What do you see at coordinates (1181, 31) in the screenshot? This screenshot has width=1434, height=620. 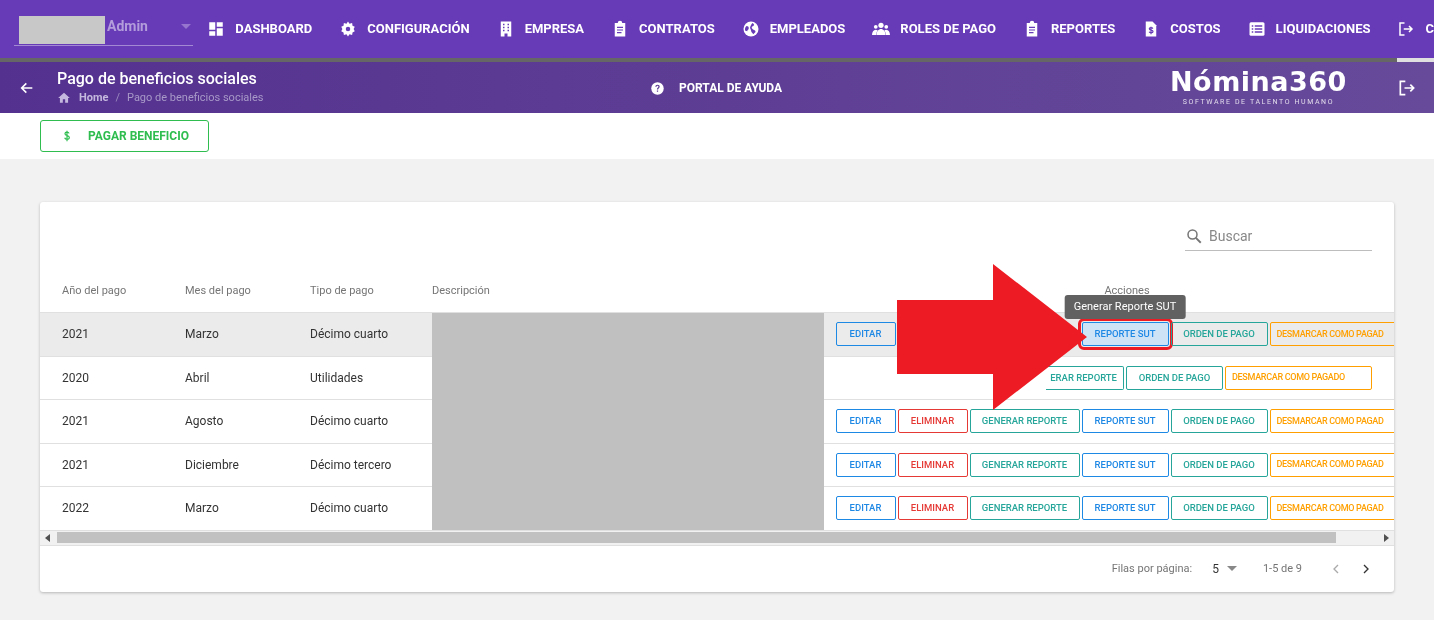 I see `nav-tab: COSTOS` at bounding box center [1181, 31].